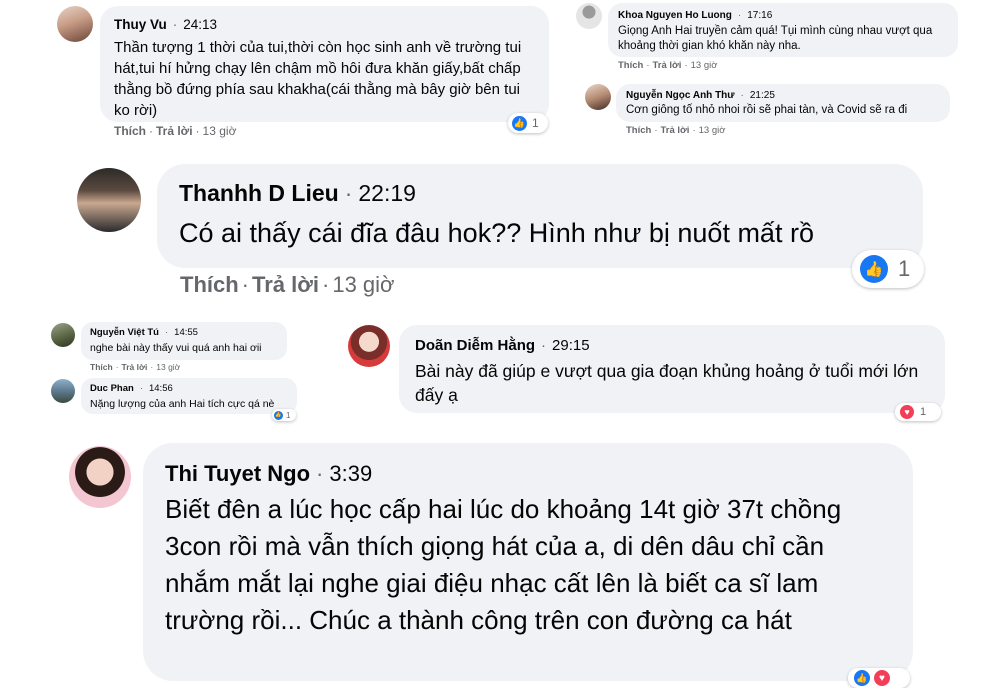 The image size is (1000, 688). Describe the element at coordinates (140, 24) in the screenshot. I see `comment-author: Thuy Vu` at that location.